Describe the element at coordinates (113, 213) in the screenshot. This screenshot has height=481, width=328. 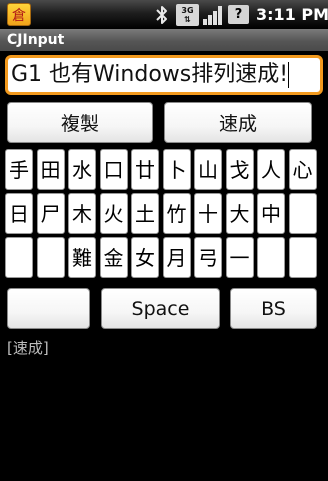
I see `cangjie-key: 火` at that location.